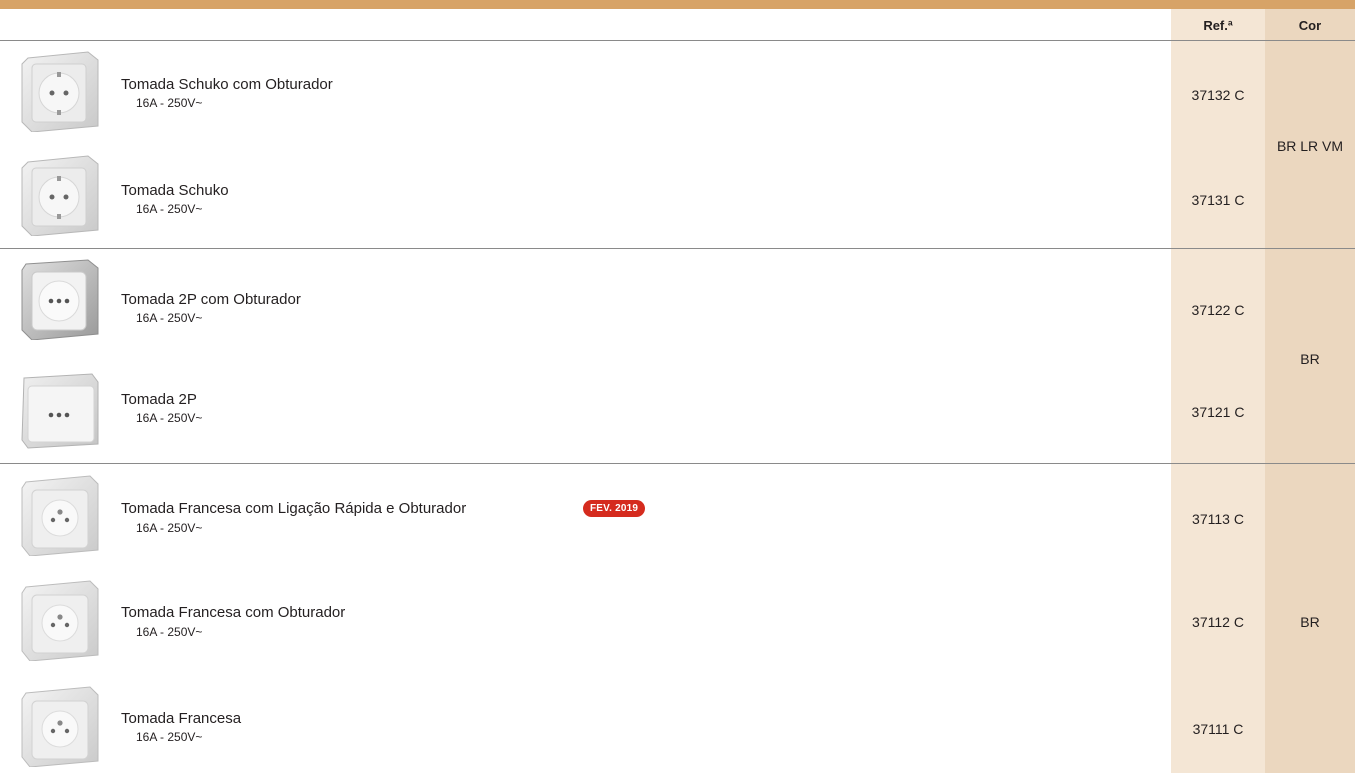  I want to click on product-name: Tomada Francesa com Obturador, so click(233, 612).